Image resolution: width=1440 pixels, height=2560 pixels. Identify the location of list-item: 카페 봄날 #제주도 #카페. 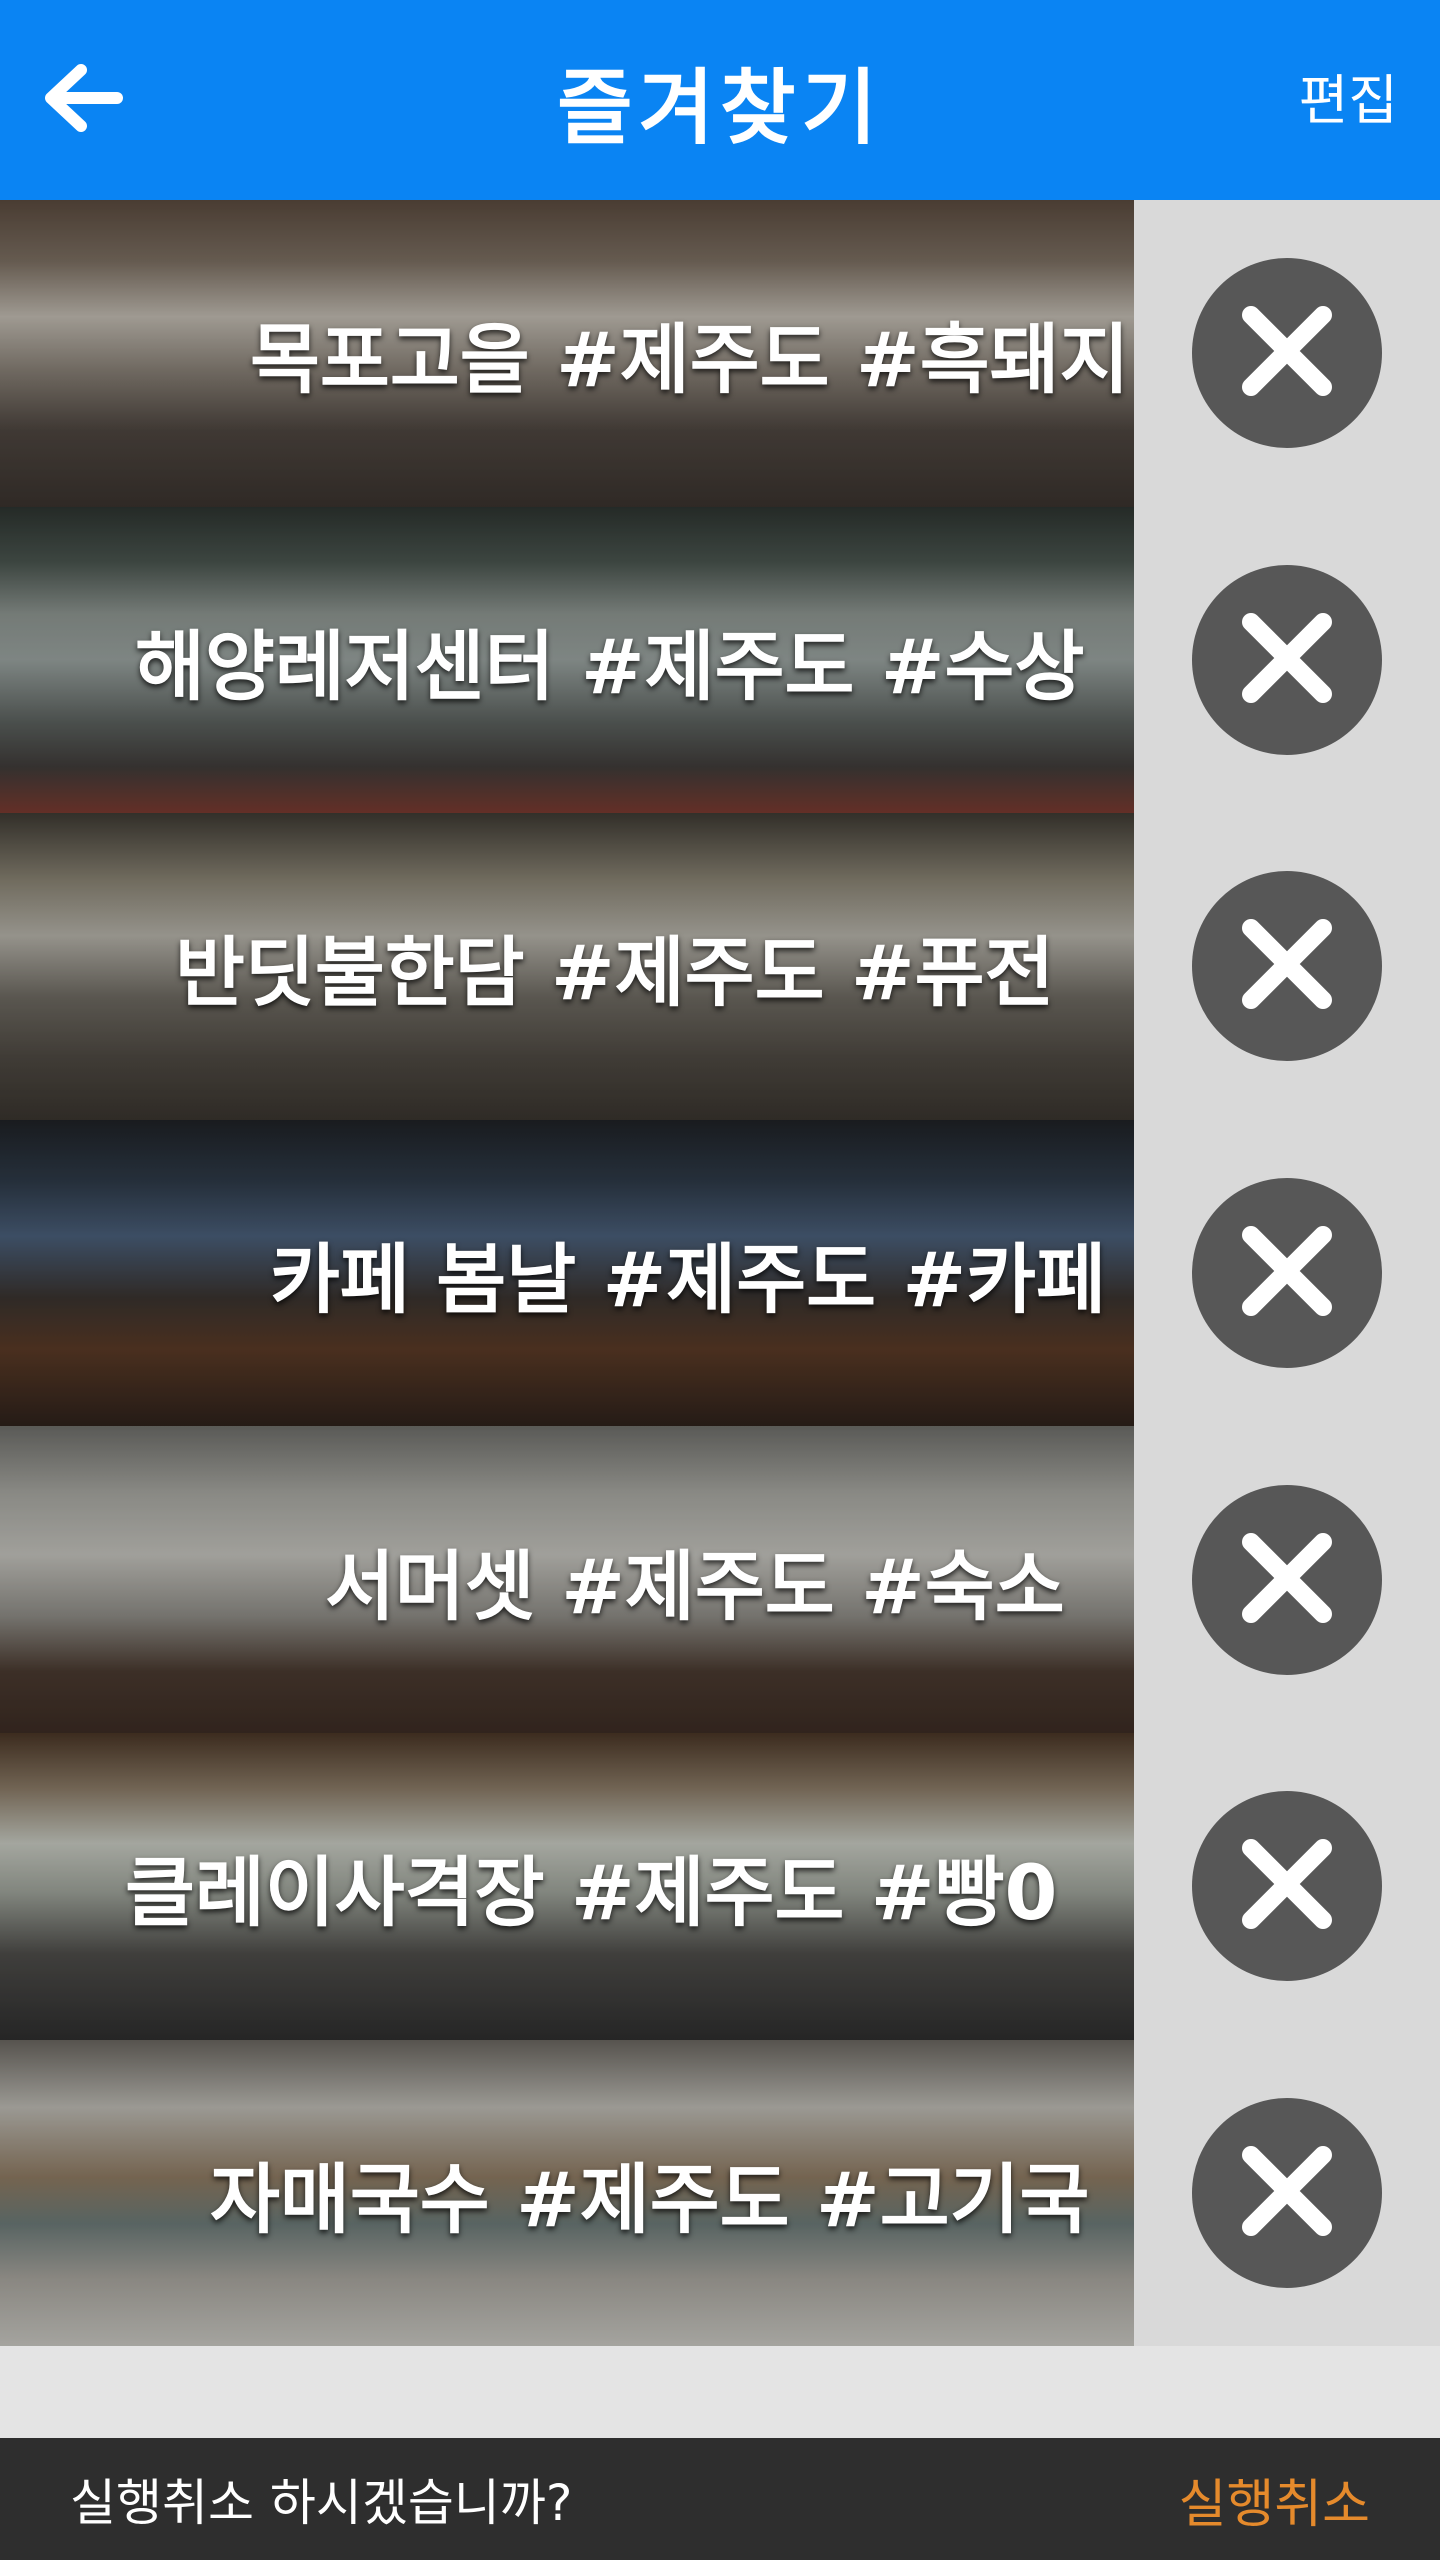
(720, 1273).